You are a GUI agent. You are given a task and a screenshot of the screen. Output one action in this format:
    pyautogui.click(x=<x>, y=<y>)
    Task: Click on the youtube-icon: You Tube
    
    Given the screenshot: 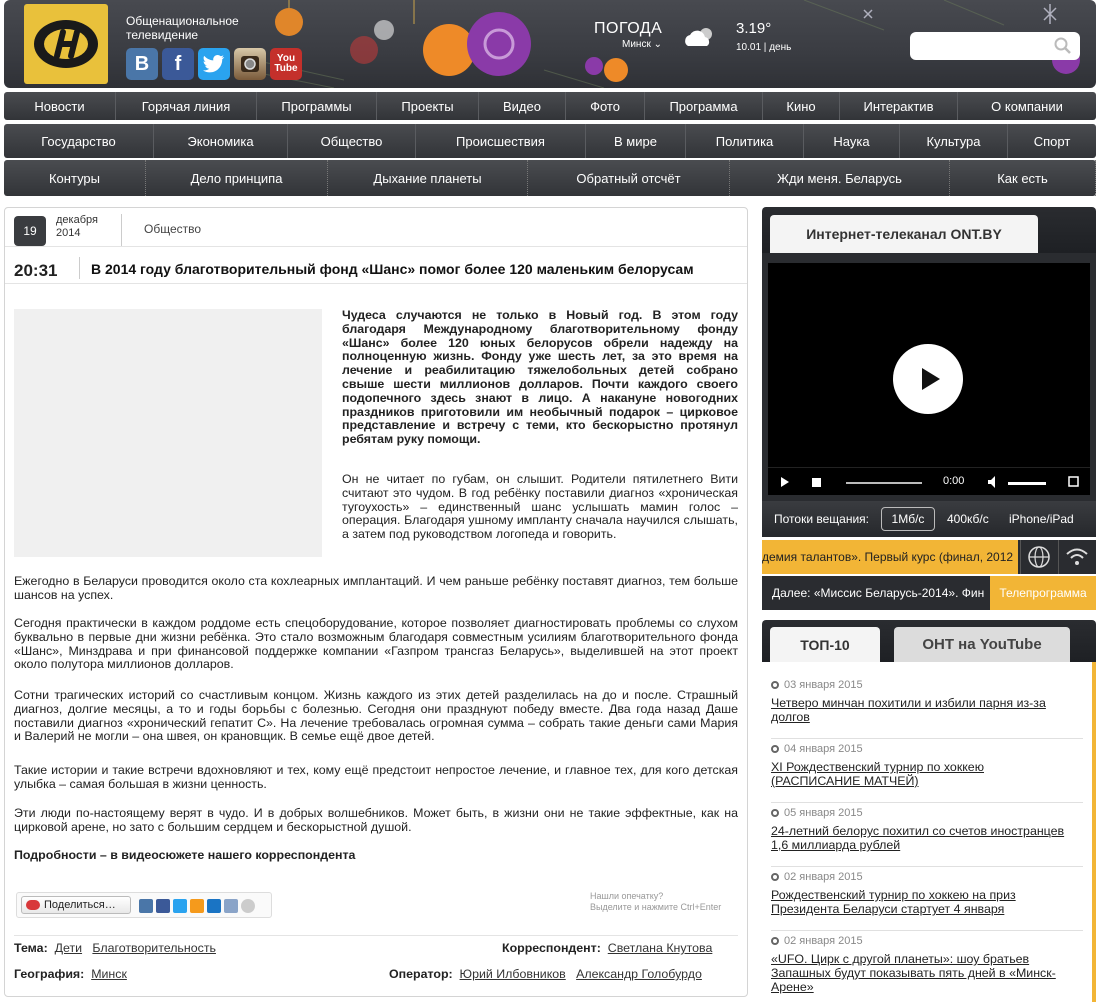 What is the action you would take?
    pyautogui.click(x=286, y=64)
    